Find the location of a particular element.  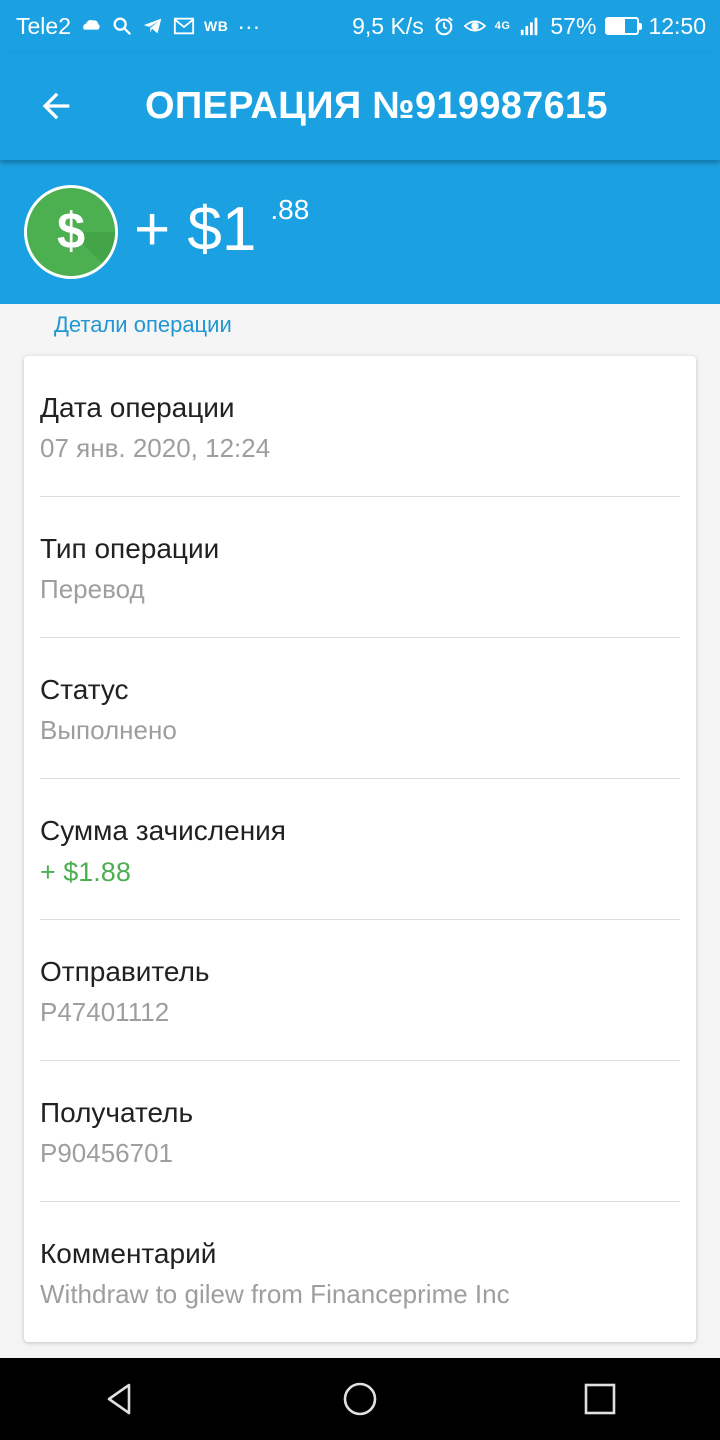

section-label: Детали операции is located at coordinates (143, 324).